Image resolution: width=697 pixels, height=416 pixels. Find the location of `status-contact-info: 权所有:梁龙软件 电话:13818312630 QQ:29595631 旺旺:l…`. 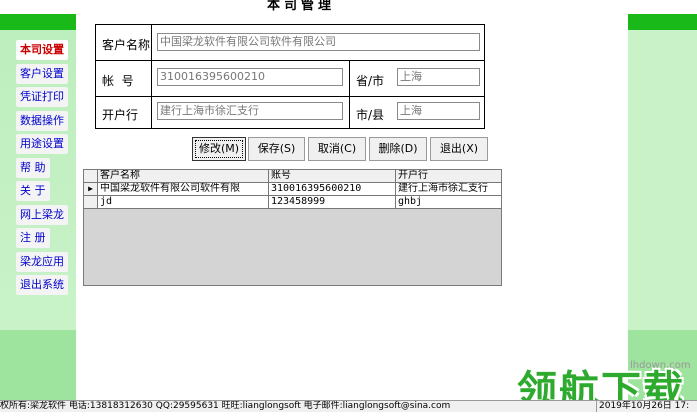

status-contact-info: 权所有:梁龙软件 电话:13818312630 QQ:29595631 旺旺:l… is located at coordinates (225, 406).